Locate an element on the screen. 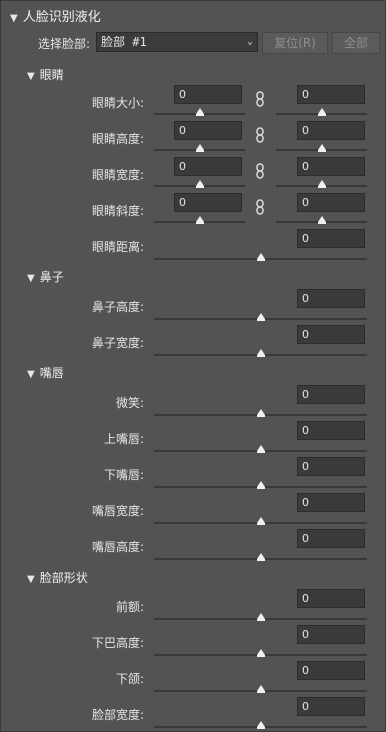 The height and width of the screenshot is (732, 386). eye-size-label: 眼睛大小: is located at coordinates (117, 103).